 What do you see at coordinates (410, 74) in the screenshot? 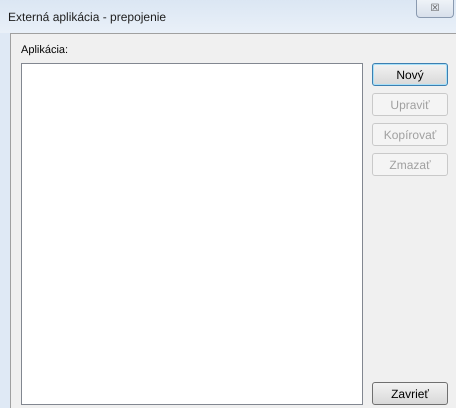
I see `dialog-button: Nový` at bounding box center [410, 74].